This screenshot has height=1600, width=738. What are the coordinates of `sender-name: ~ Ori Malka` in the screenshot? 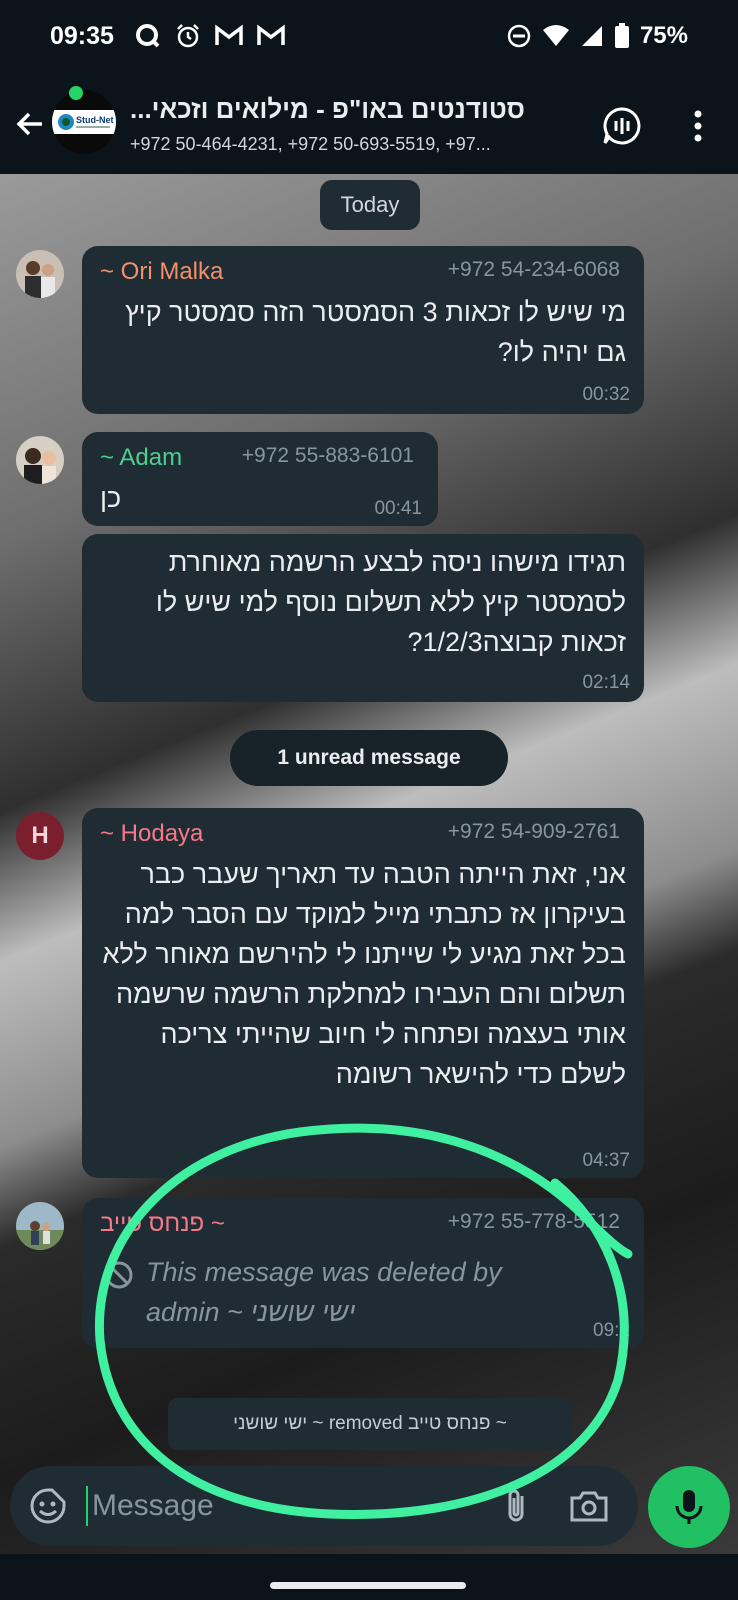 It's located at (161, 272).